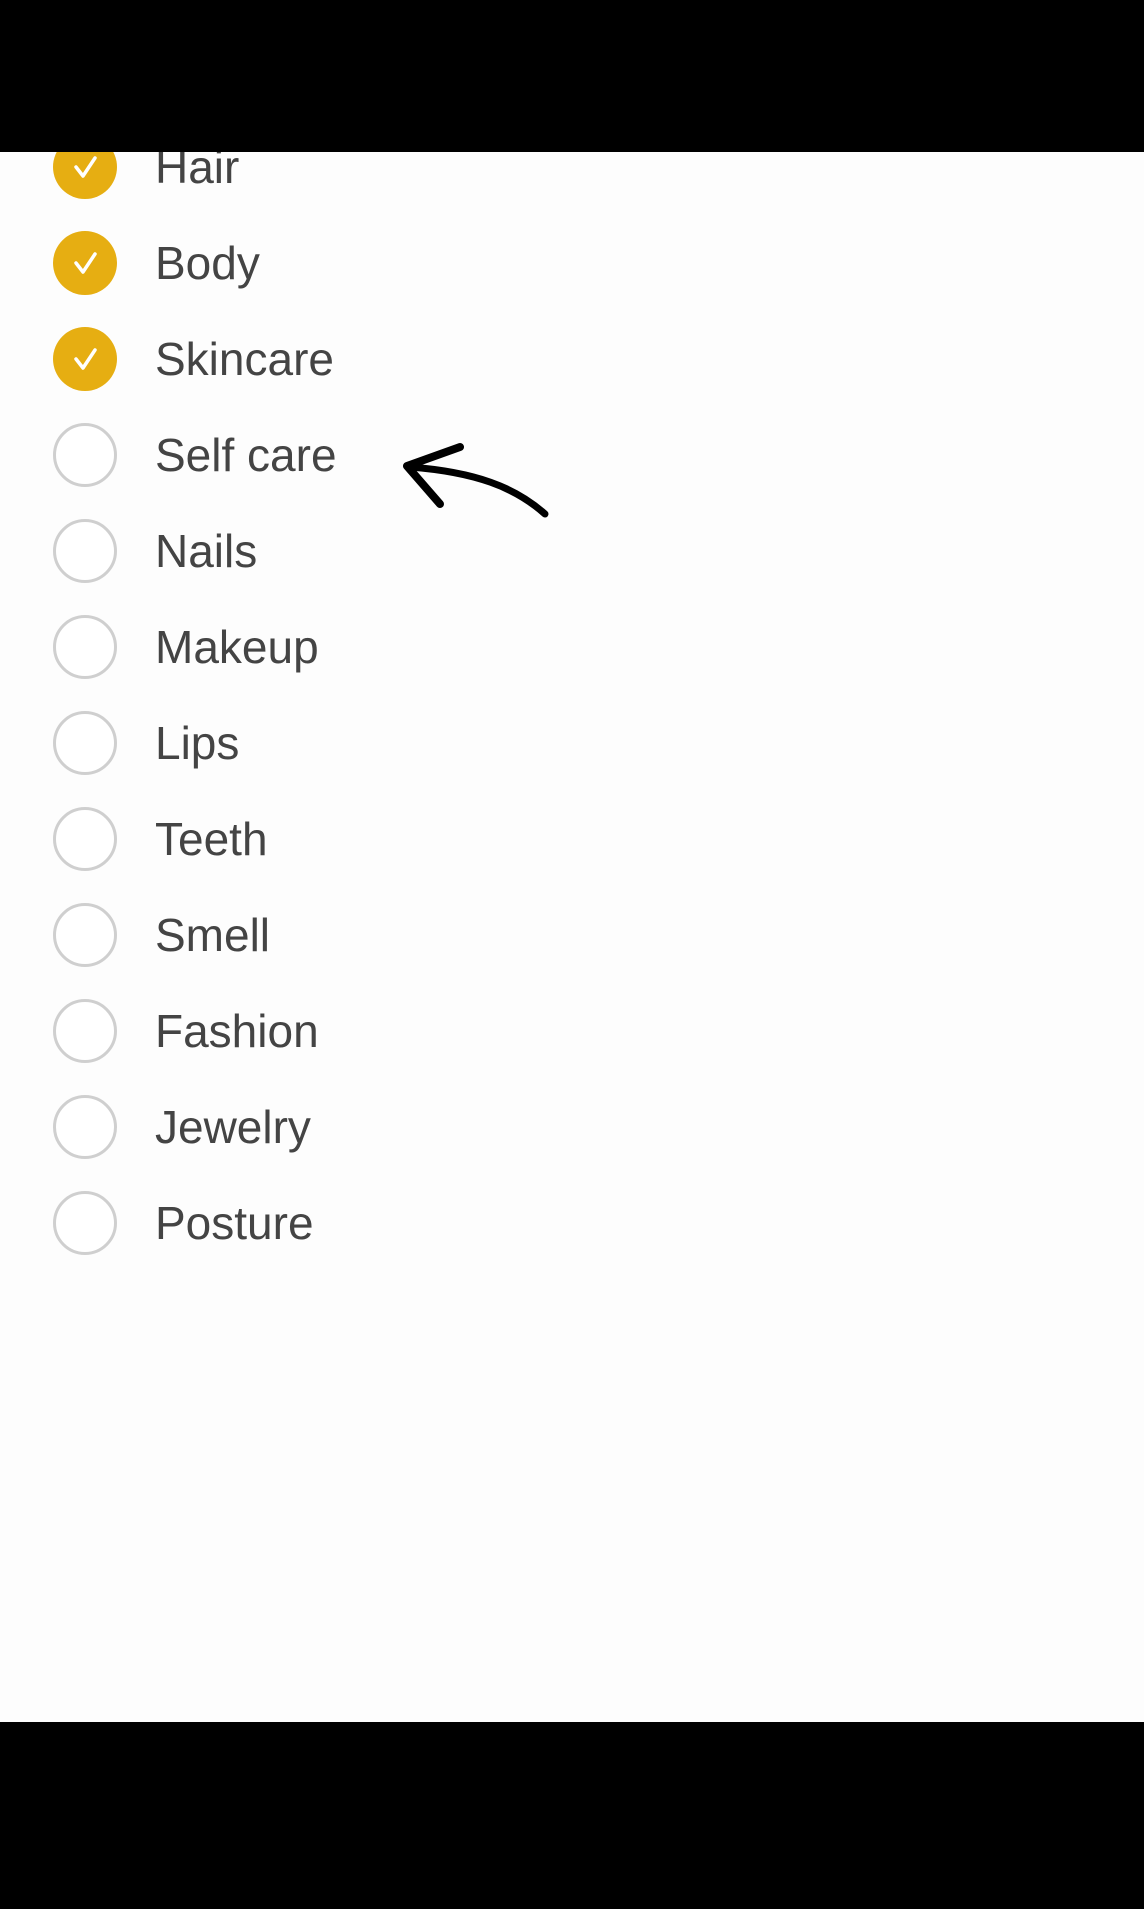 The image size is (1144, 1909). Describe the element at coordinates (207, 263) in the screenshot. I see `checklist-item-label: Body` at that location.